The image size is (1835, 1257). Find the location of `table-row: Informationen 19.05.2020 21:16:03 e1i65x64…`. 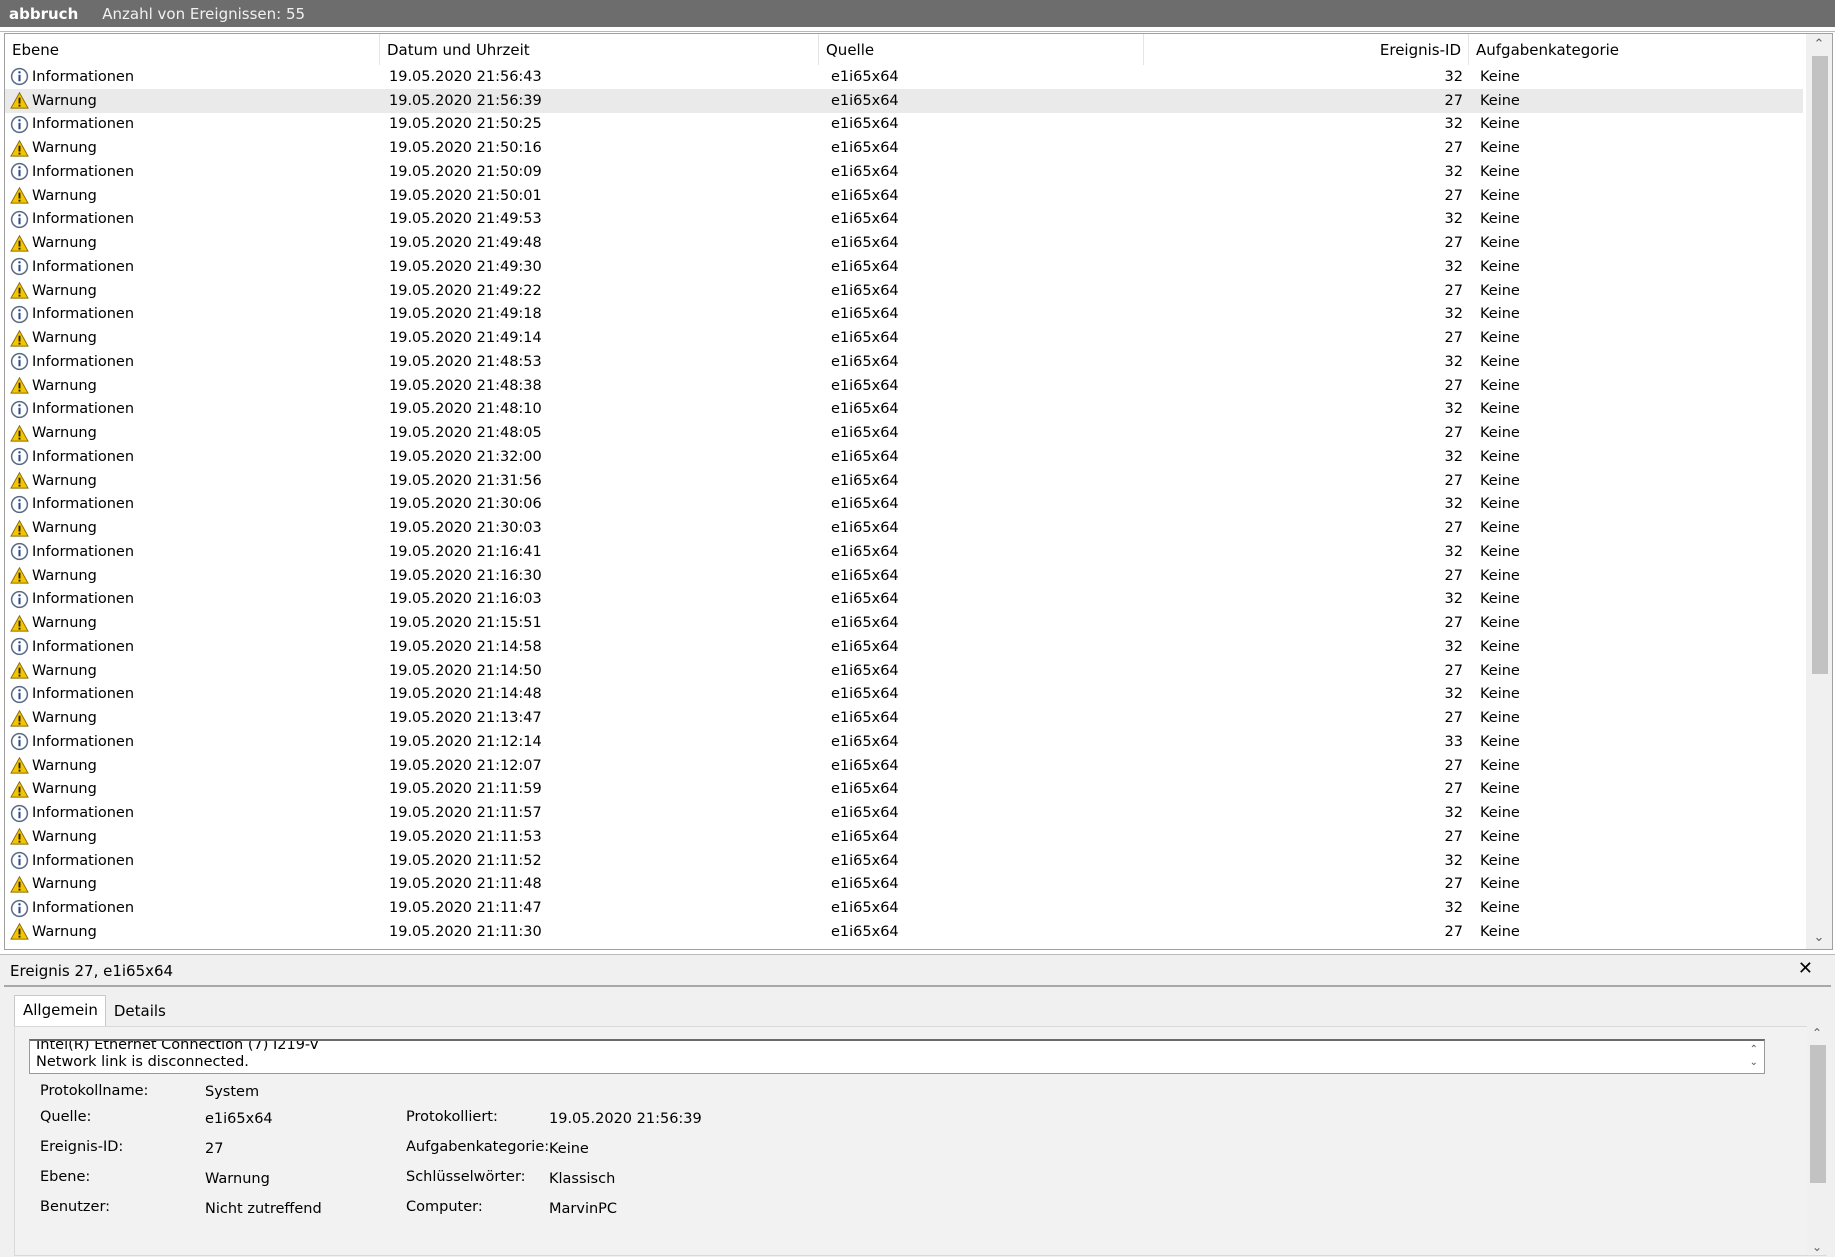

table-row: Informationen 19.05.2020 21:16:03 e1i65x64… is located at coordinates (904, 600).